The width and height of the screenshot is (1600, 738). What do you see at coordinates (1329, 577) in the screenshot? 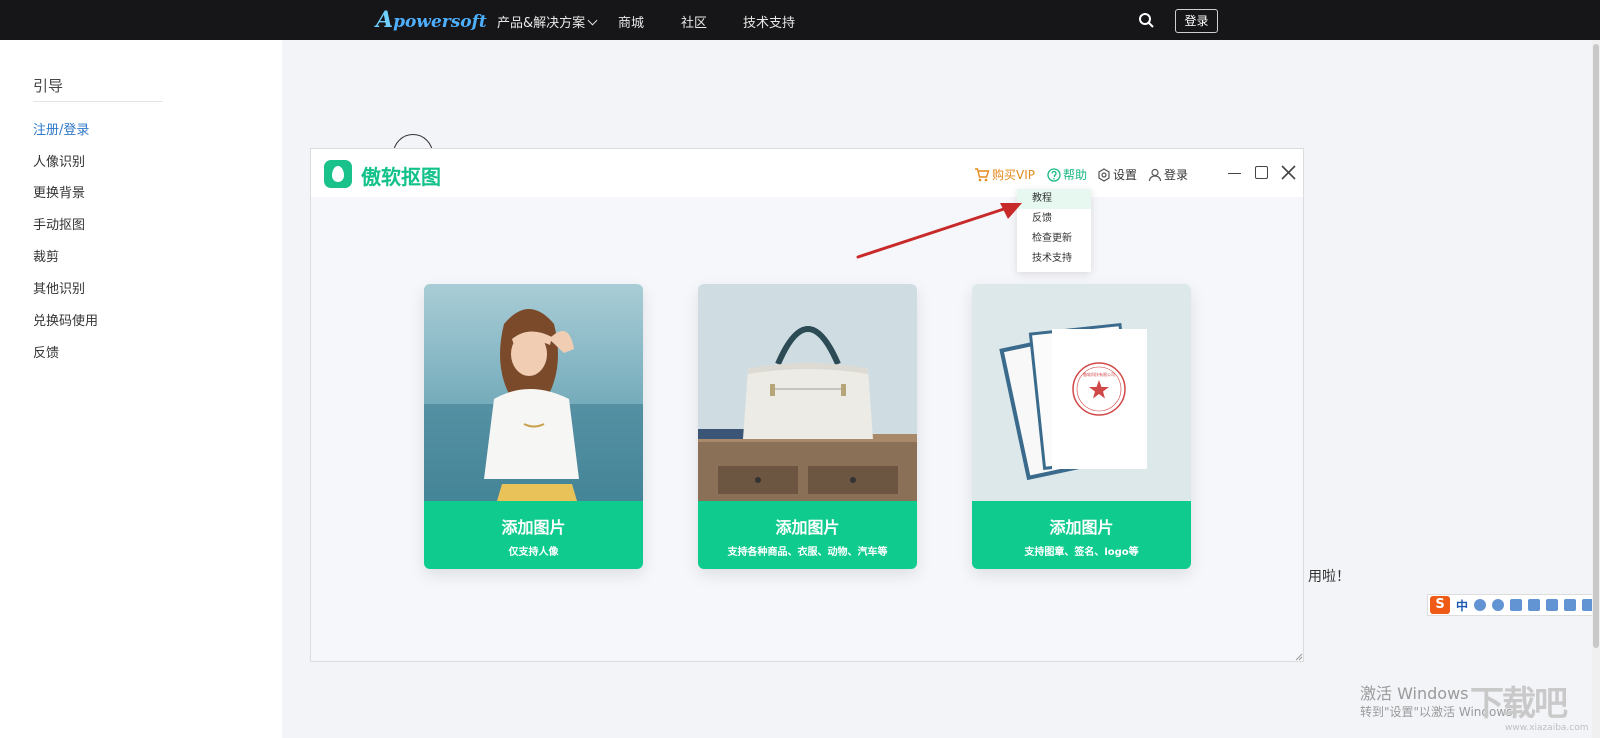
I see `background-text: 用啦！` at bounding box center [1329, 577].